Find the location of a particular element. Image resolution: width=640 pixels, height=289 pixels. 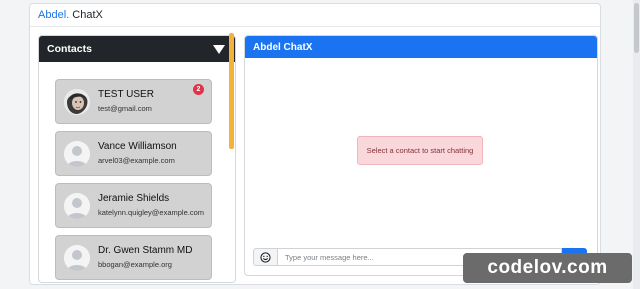

contacts-header: Contacts is located at coordinates (137, 49).